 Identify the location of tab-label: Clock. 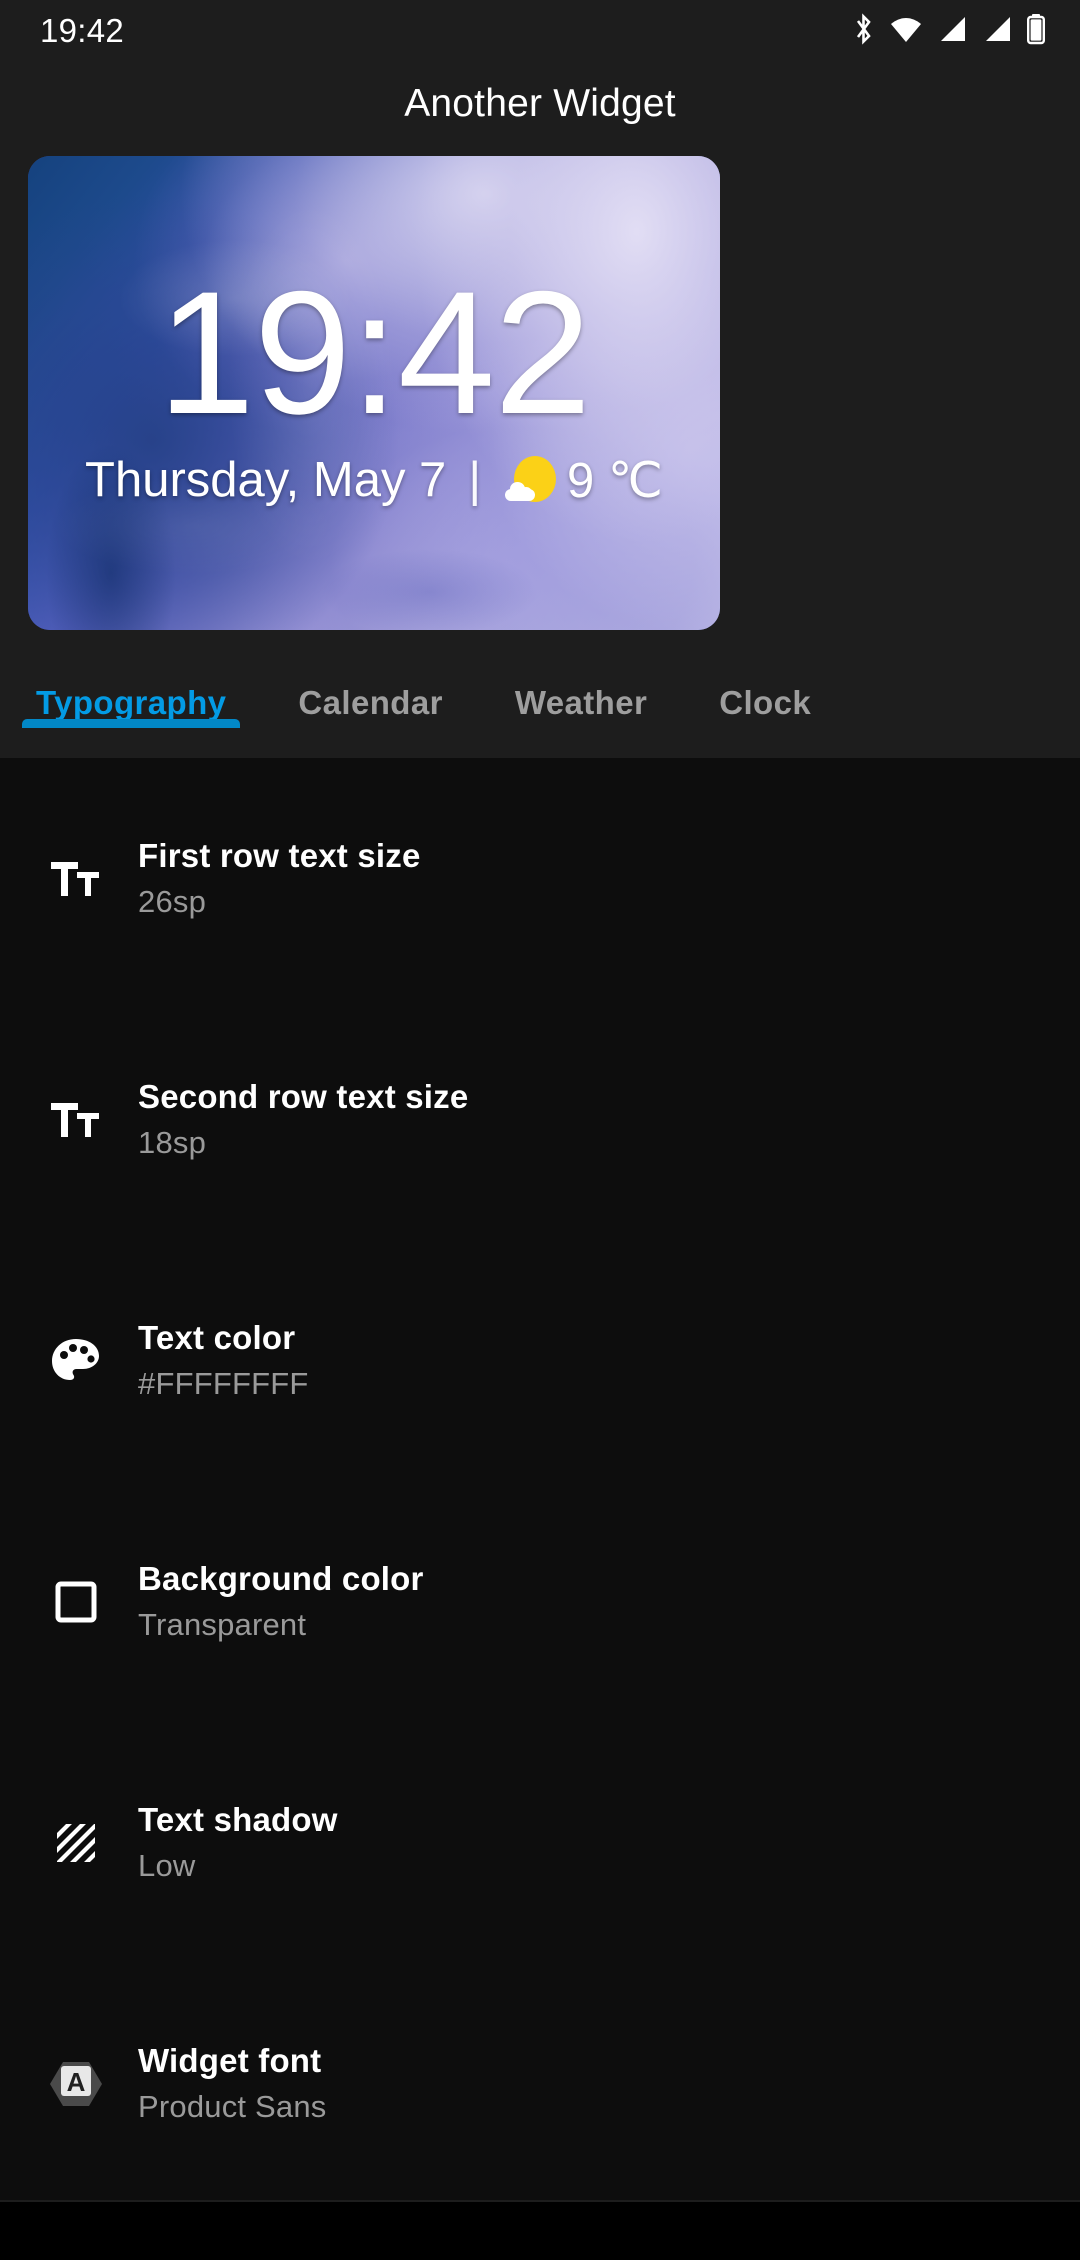
(765, 702).